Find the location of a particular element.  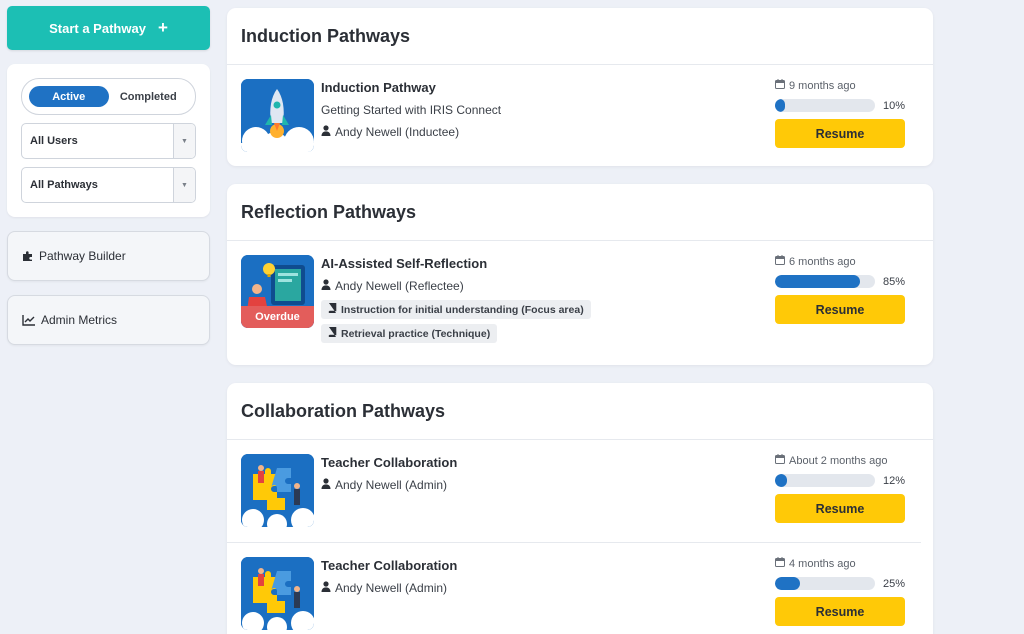

pathway-builder-label: Pathway Builder is located at coordinates (82, 256).